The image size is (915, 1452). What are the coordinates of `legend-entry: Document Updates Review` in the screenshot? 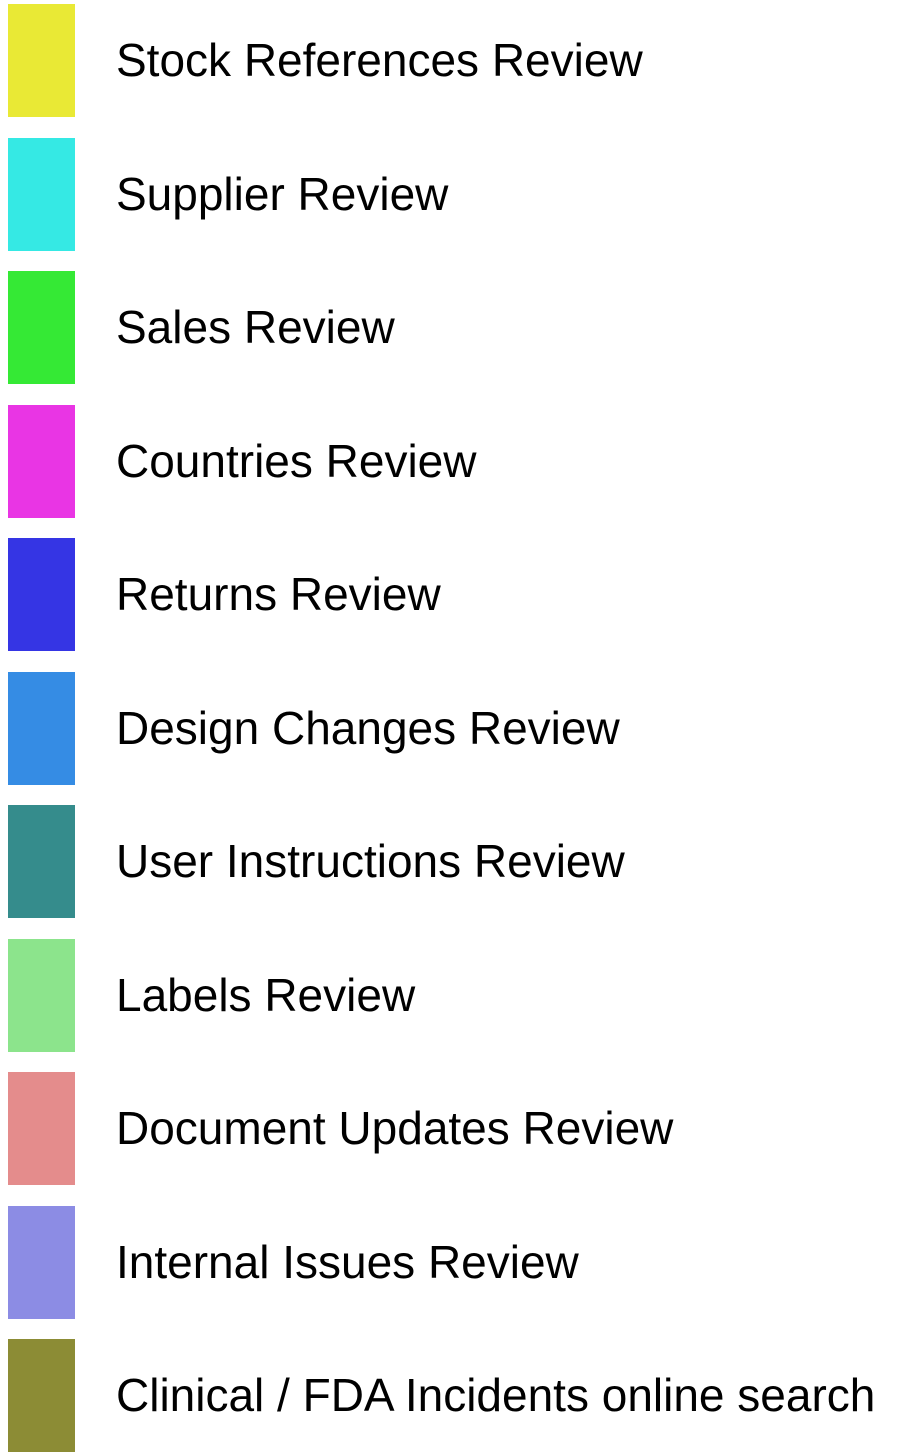 It's located at (457, 1128).